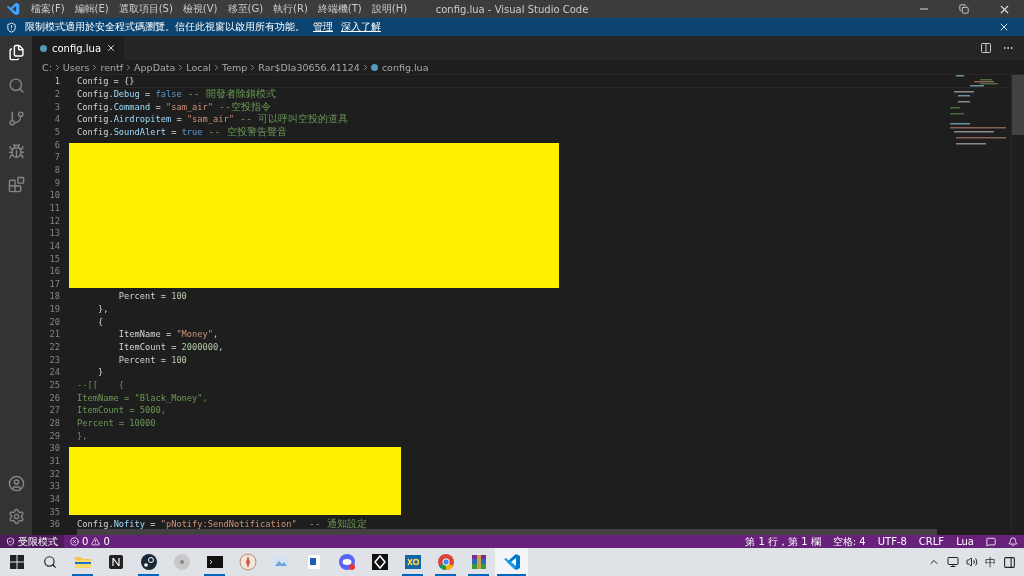 This screenshot has width=1024, height=576. What do you see at coordinates (234, 67) in the screenshot?
I see `breadcrumb-item: Temp` at bounding box center [234, 67].